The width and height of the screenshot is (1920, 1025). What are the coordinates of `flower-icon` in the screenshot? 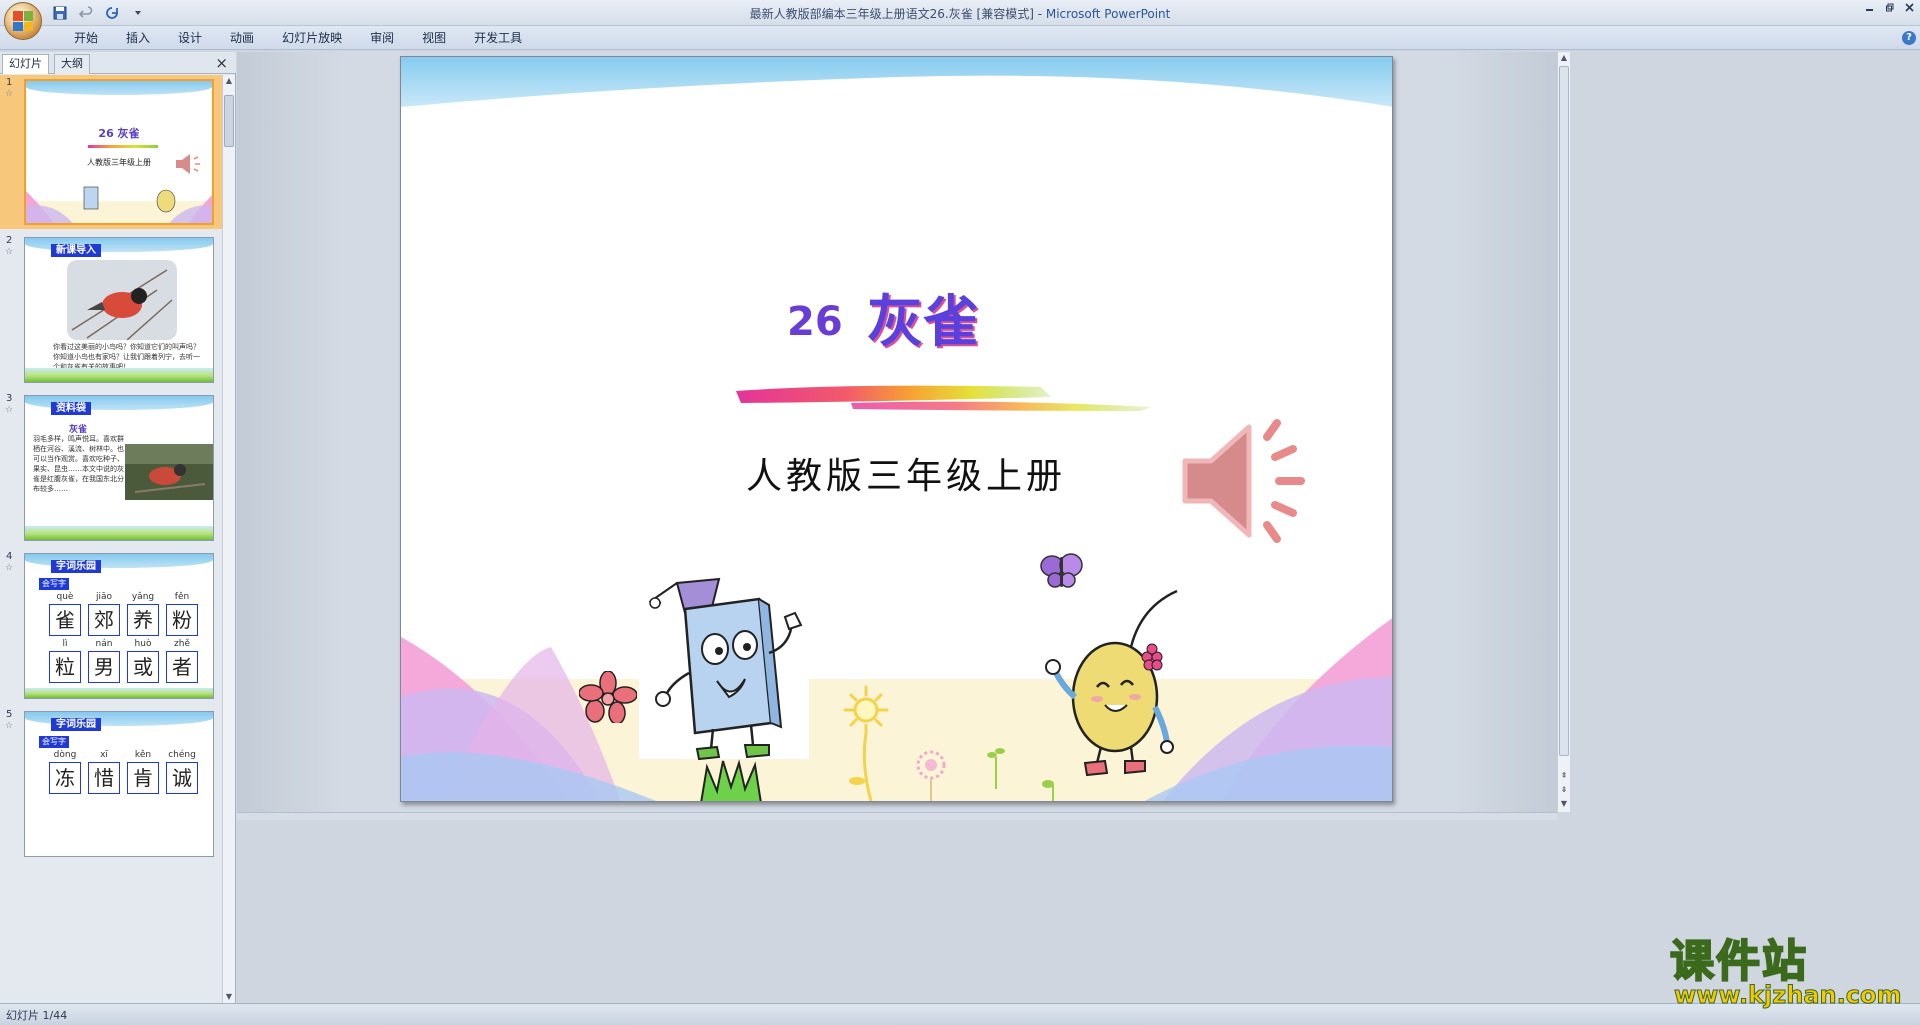 It's located at (608, 697).